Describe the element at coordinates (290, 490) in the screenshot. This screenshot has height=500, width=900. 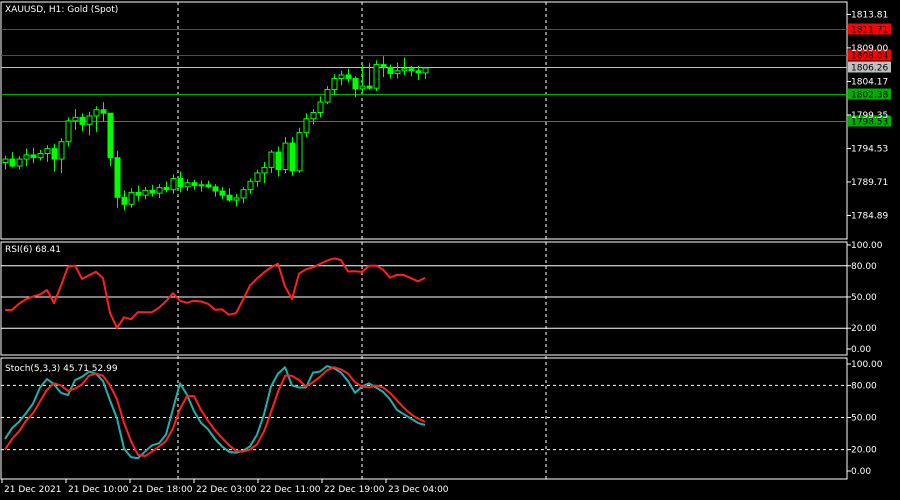
I see `time-axis-label: 22 Dec 11:00` at that location.